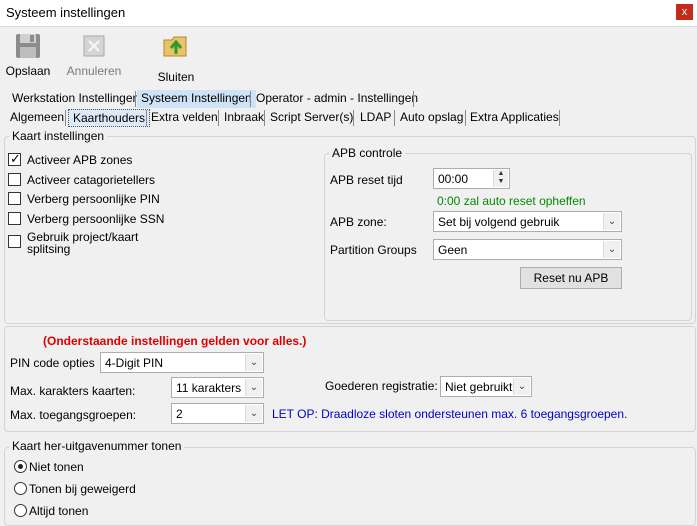  I want to click on apb-reset-time-label: APB reset tijd, so click(366, 180).